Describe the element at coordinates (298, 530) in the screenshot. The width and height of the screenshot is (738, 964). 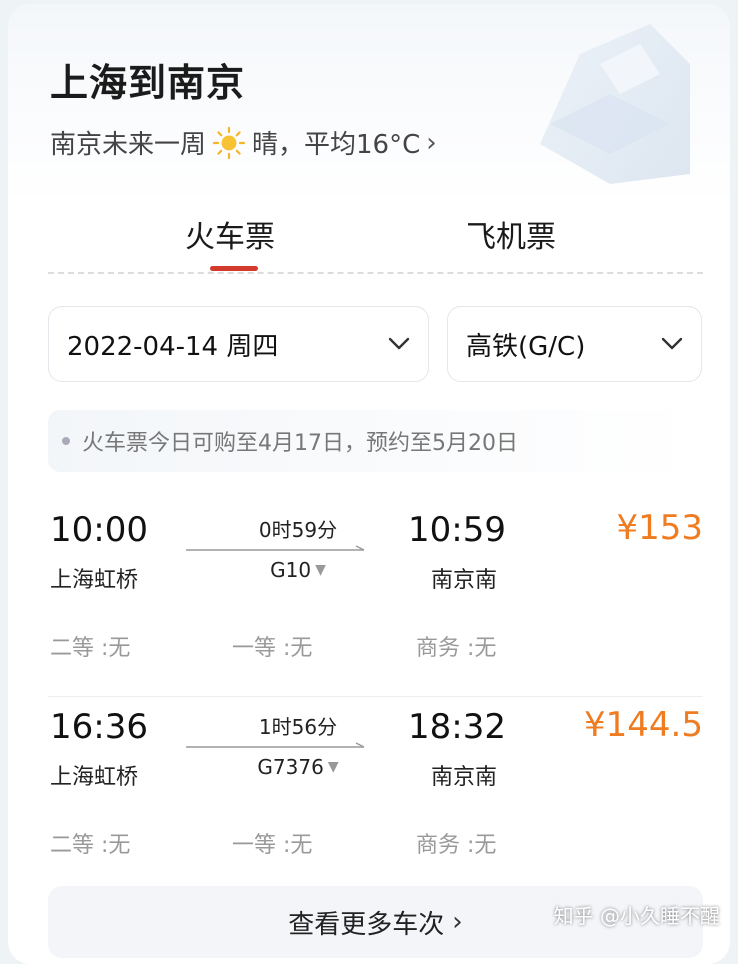
I see `travel-duration: 0时59分` at that location.